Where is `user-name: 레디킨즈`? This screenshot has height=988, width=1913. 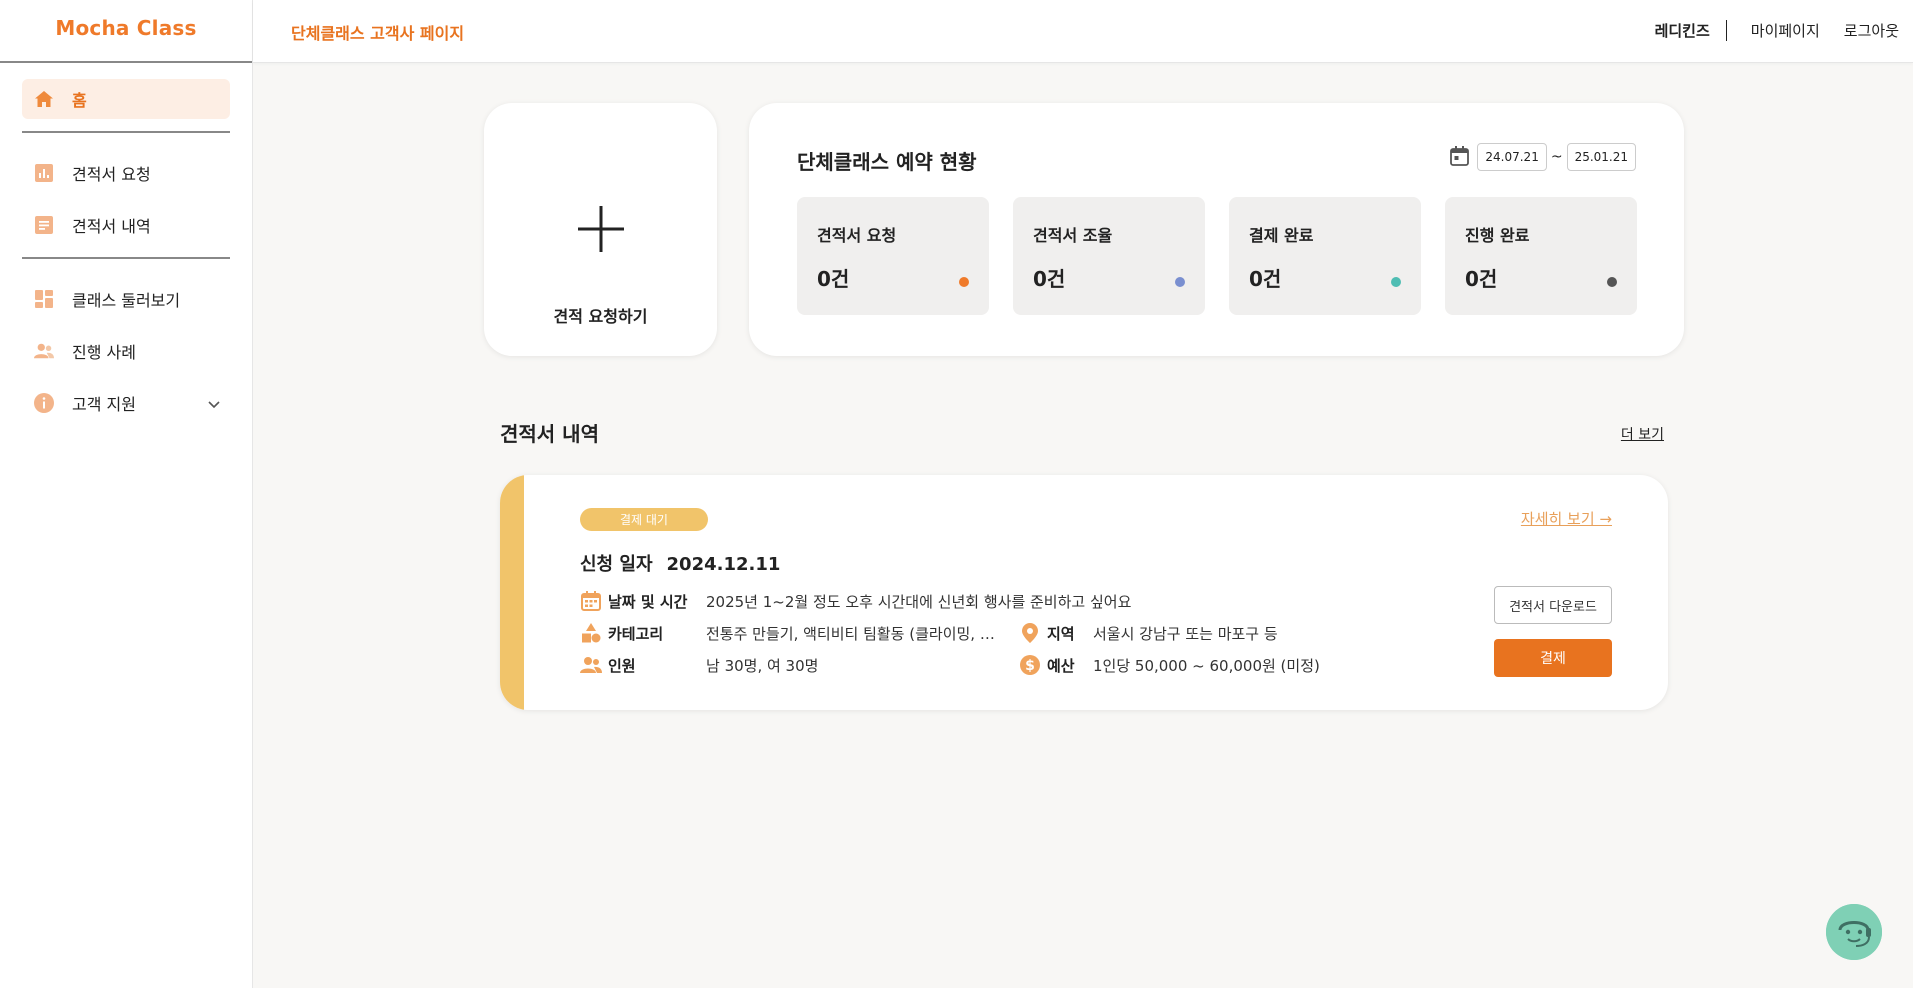 user-name: 레디킨즈 is located at coordinates (1691, 30).